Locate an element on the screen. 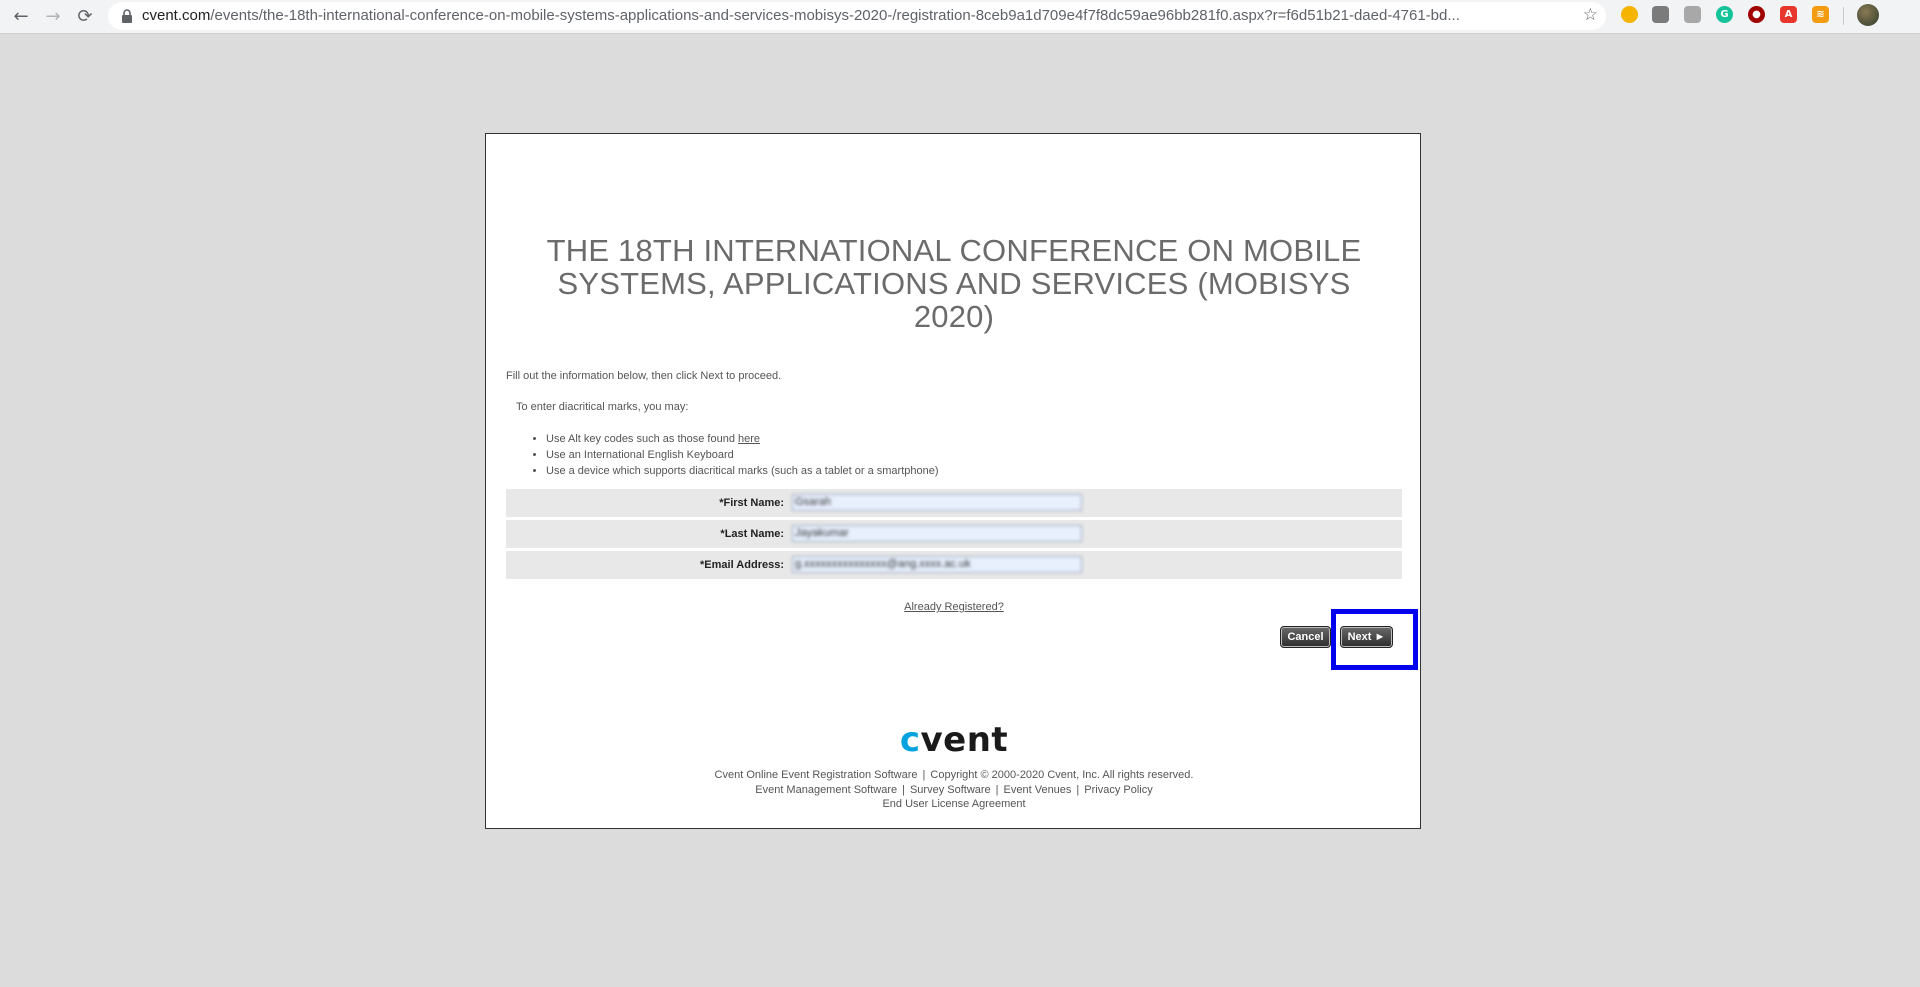  already-registered-wrap: Already Registered? is located at coordinates (954, 607).